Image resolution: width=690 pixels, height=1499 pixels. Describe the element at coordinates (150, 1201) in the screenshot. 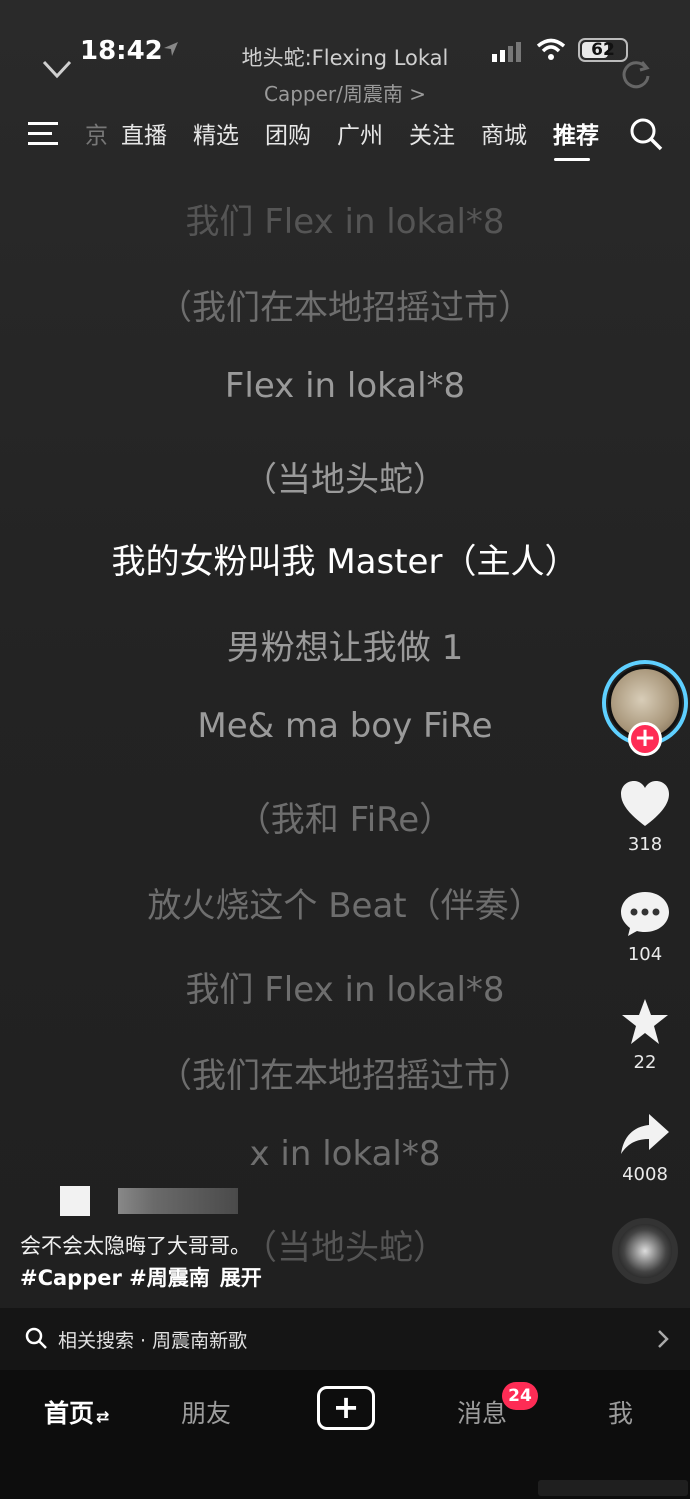

I see `author-name-redacted` at that location.